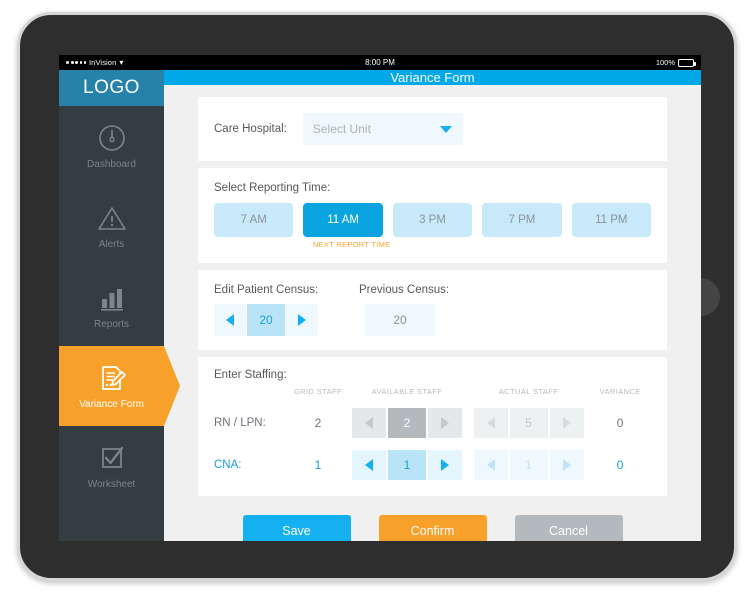 The height and width of the screenshot is (593, 754). I want to click on reporting-time-label: Select Reporting Time:, so click(272, 188).